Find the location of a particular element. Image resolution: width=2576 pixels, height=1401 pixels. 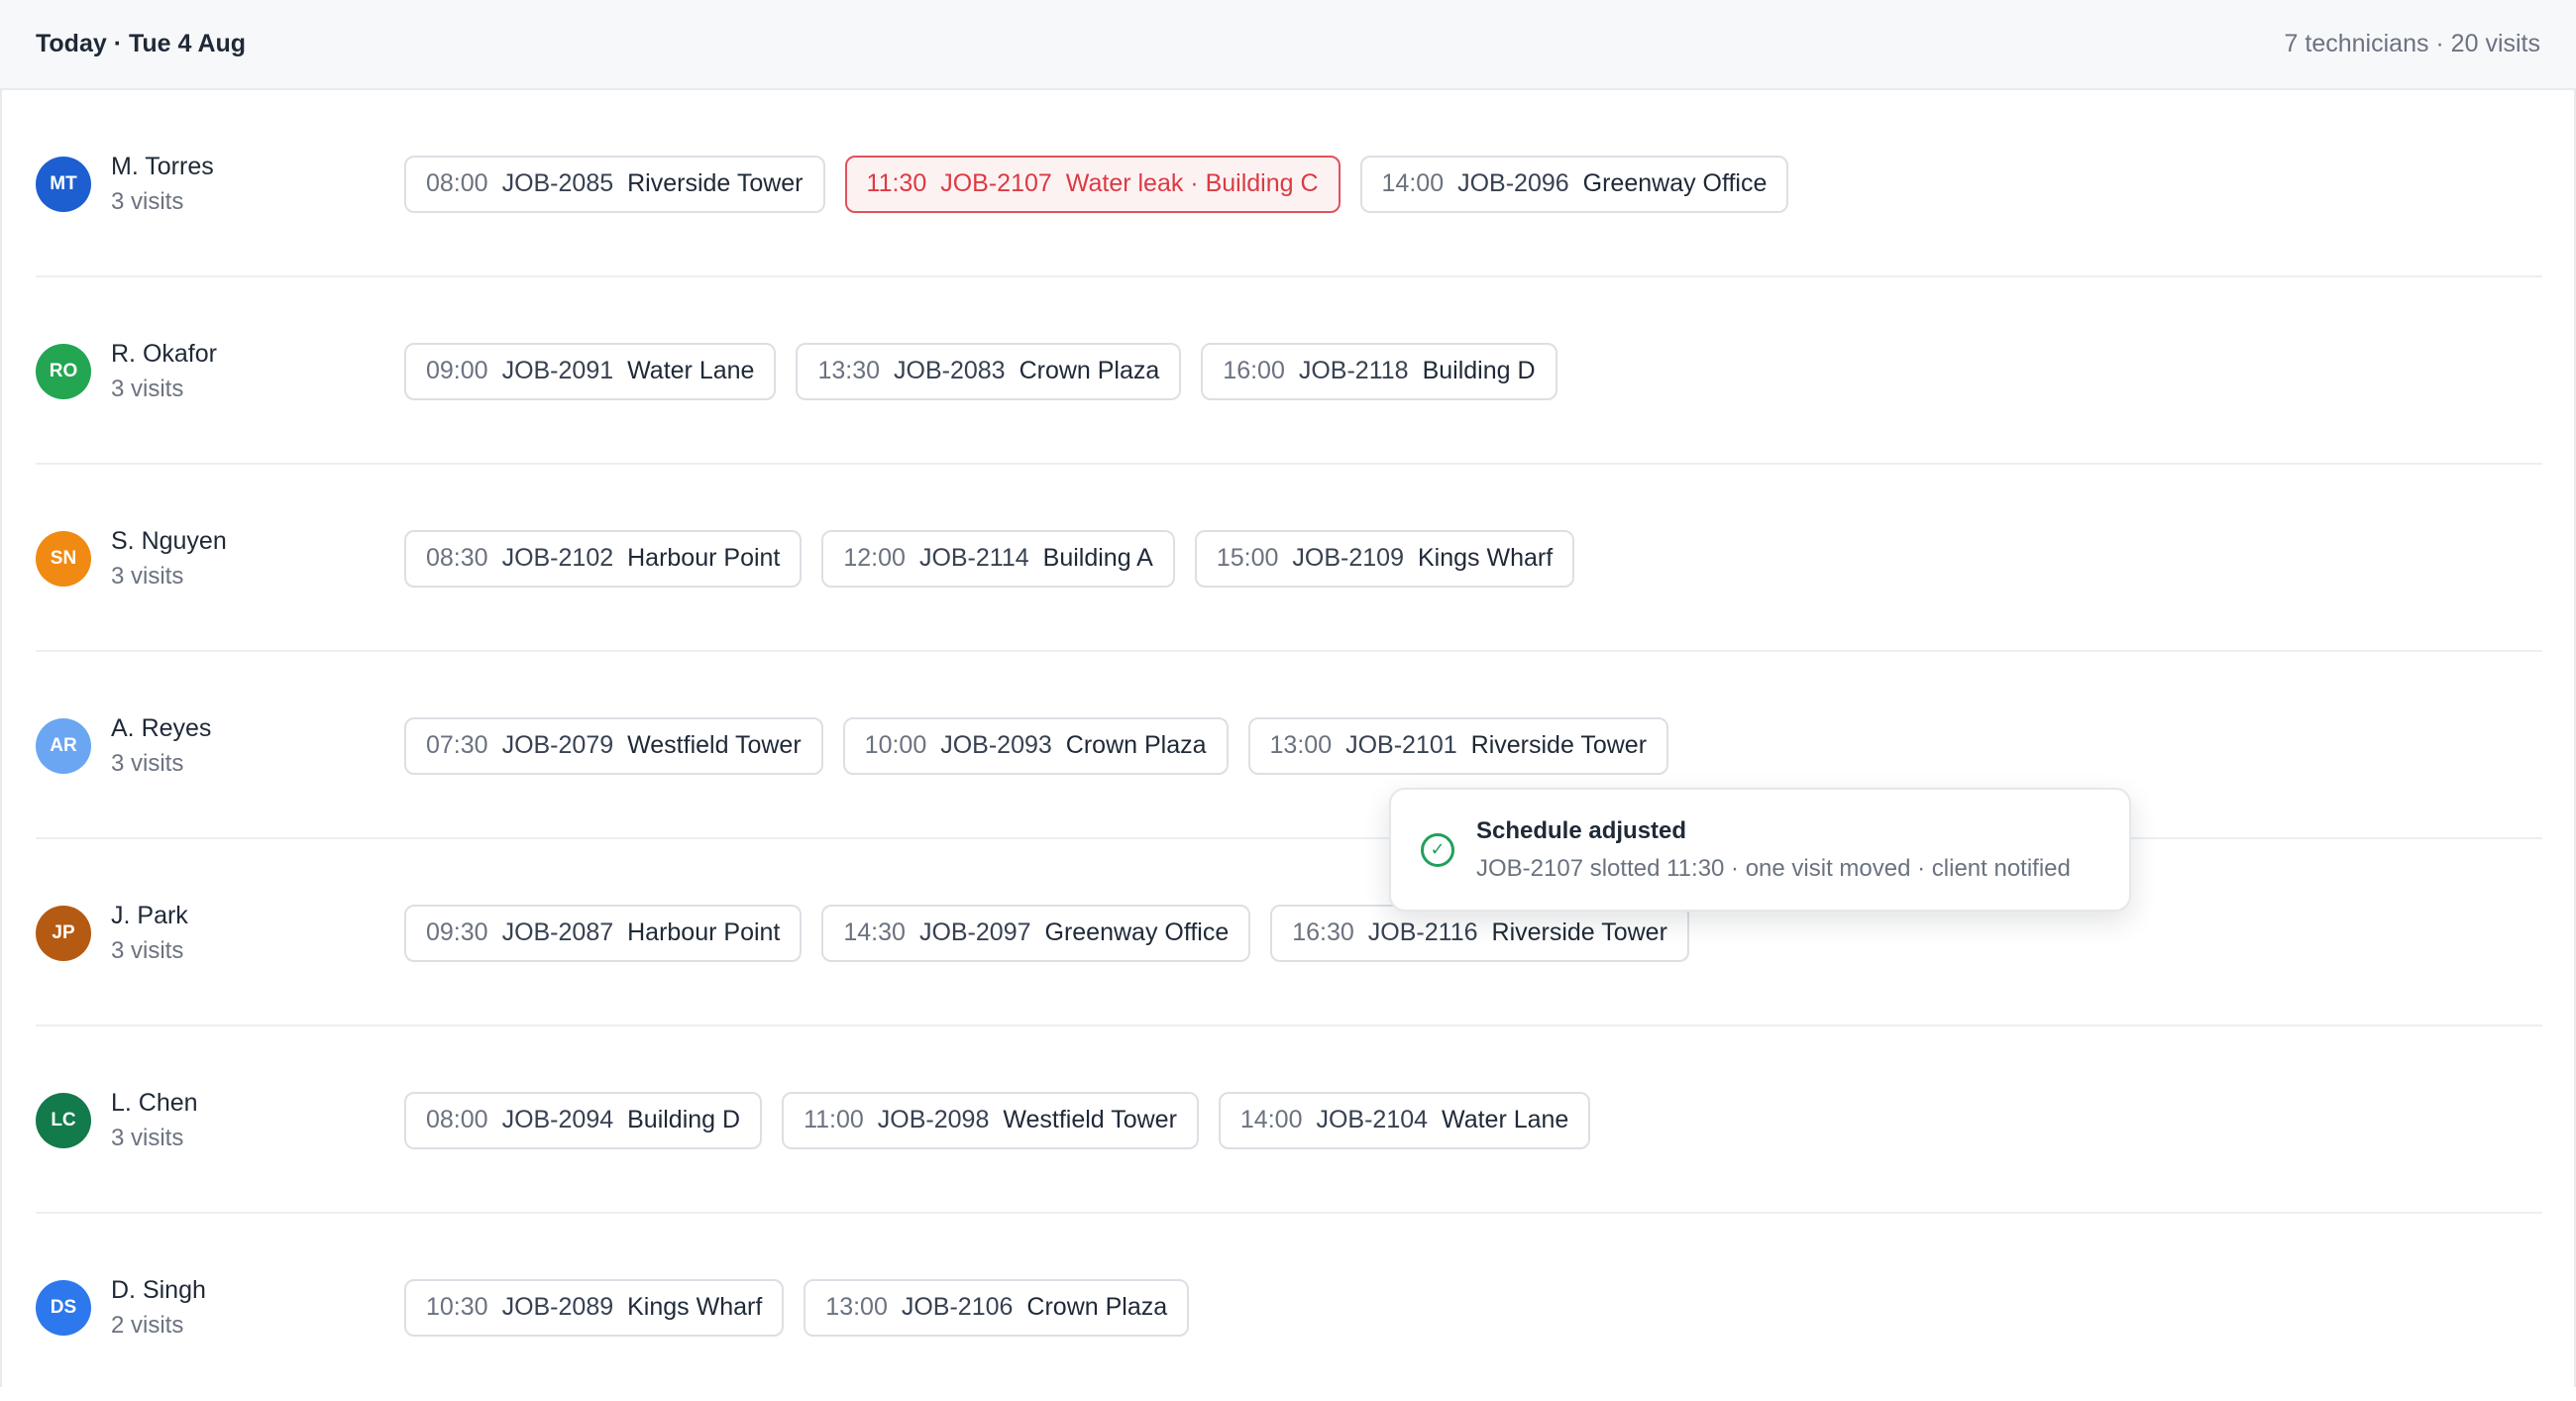

visit-chip: 12:00 JOB-2114 Building A is located at coordinates (998, 558).